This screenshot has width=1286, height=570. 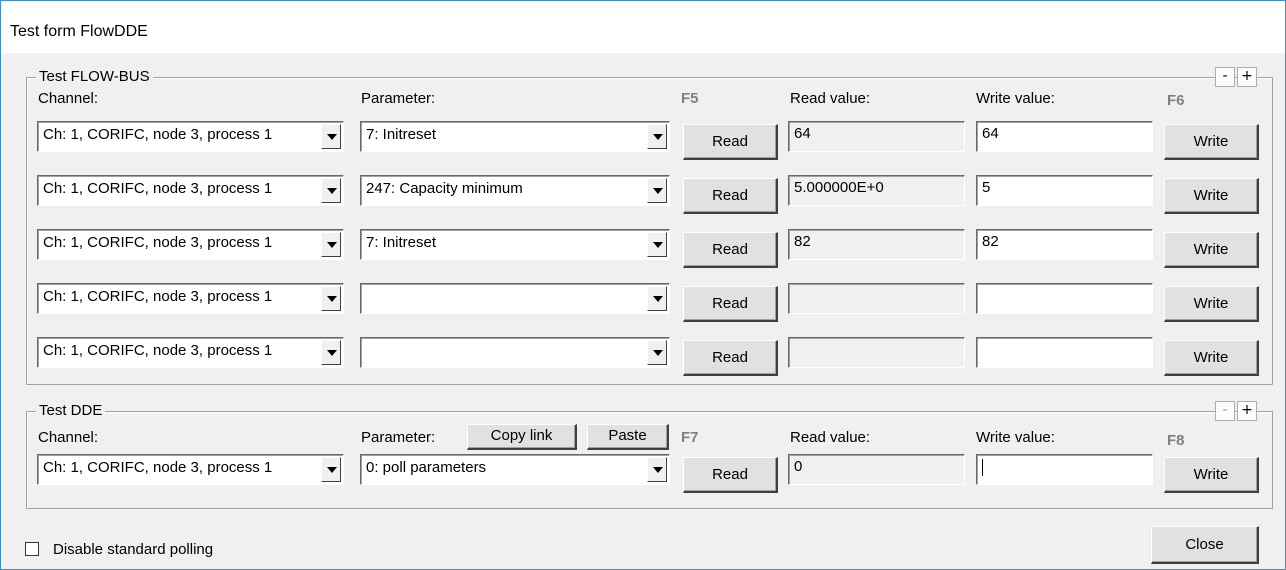 What do you see at coordinates (876, 190) in the screenshot?
I see `read-value-field: 5.000000E+0` at bounding box center [876, 190].